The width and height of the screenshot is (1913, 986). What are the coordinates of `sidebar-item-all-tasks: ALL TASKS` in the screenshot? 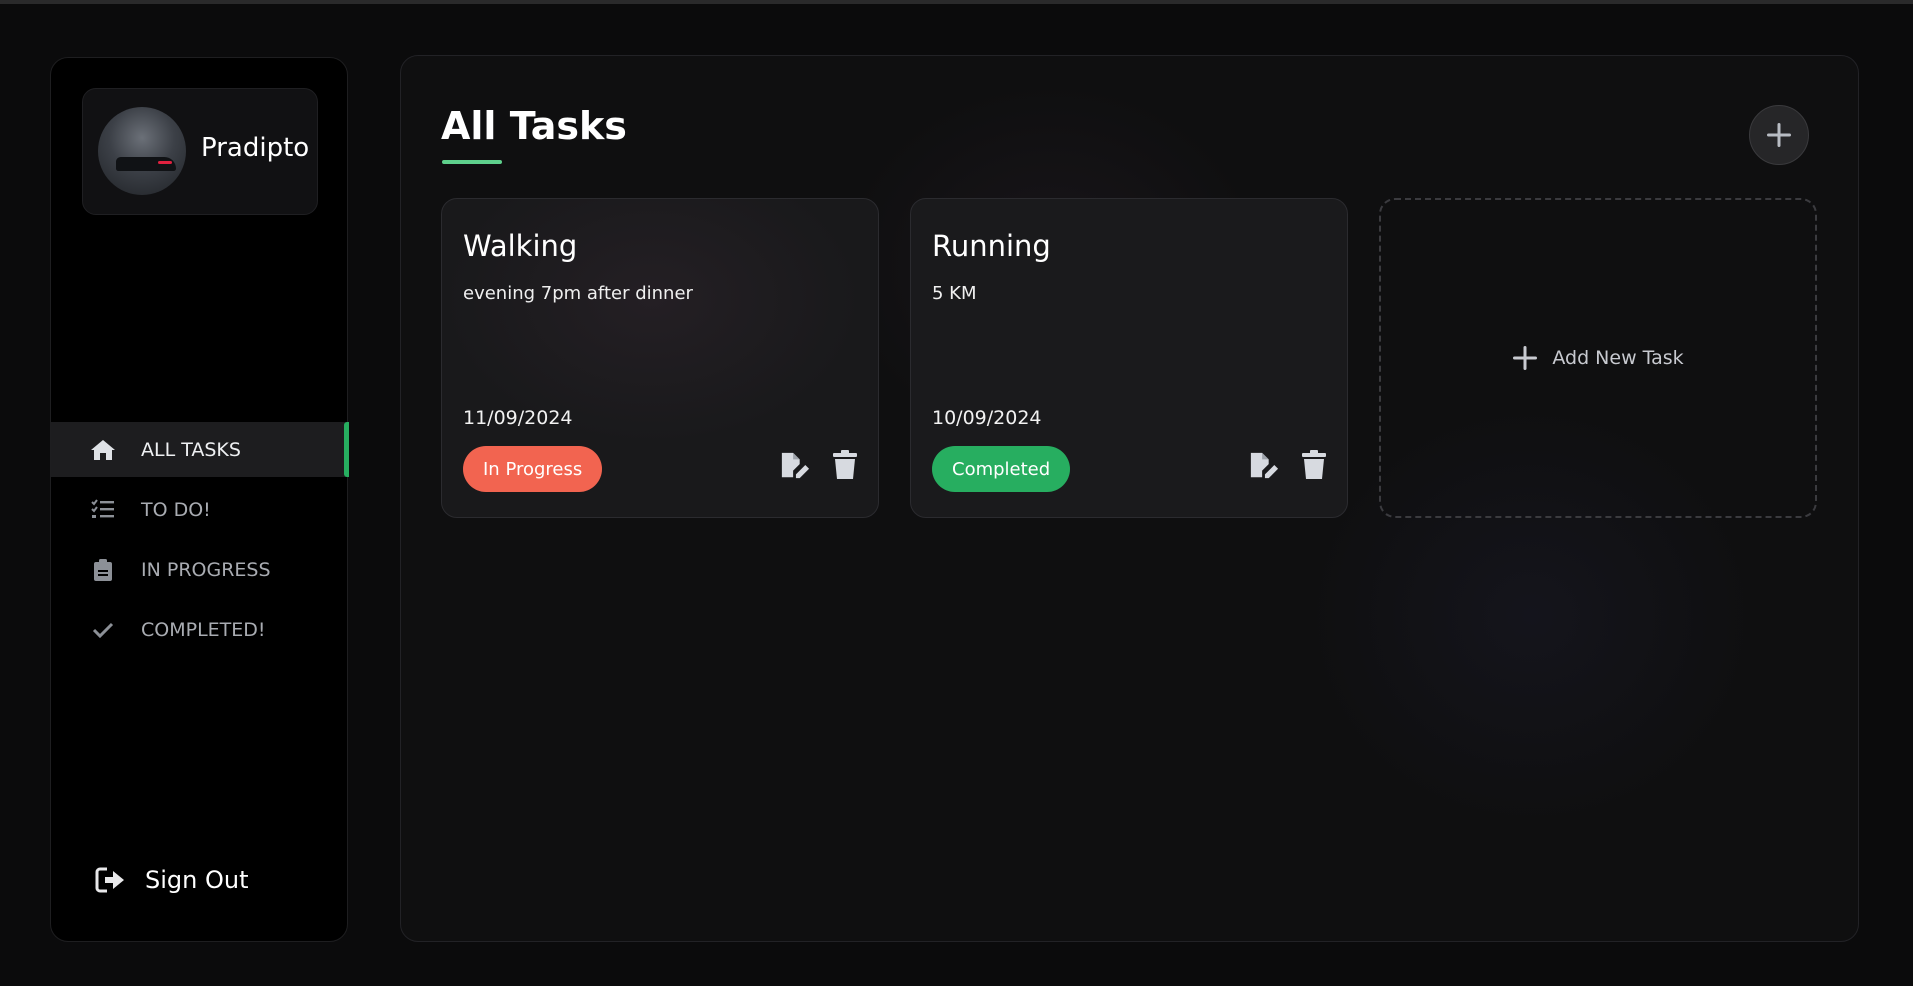 It's located at (200, 449).